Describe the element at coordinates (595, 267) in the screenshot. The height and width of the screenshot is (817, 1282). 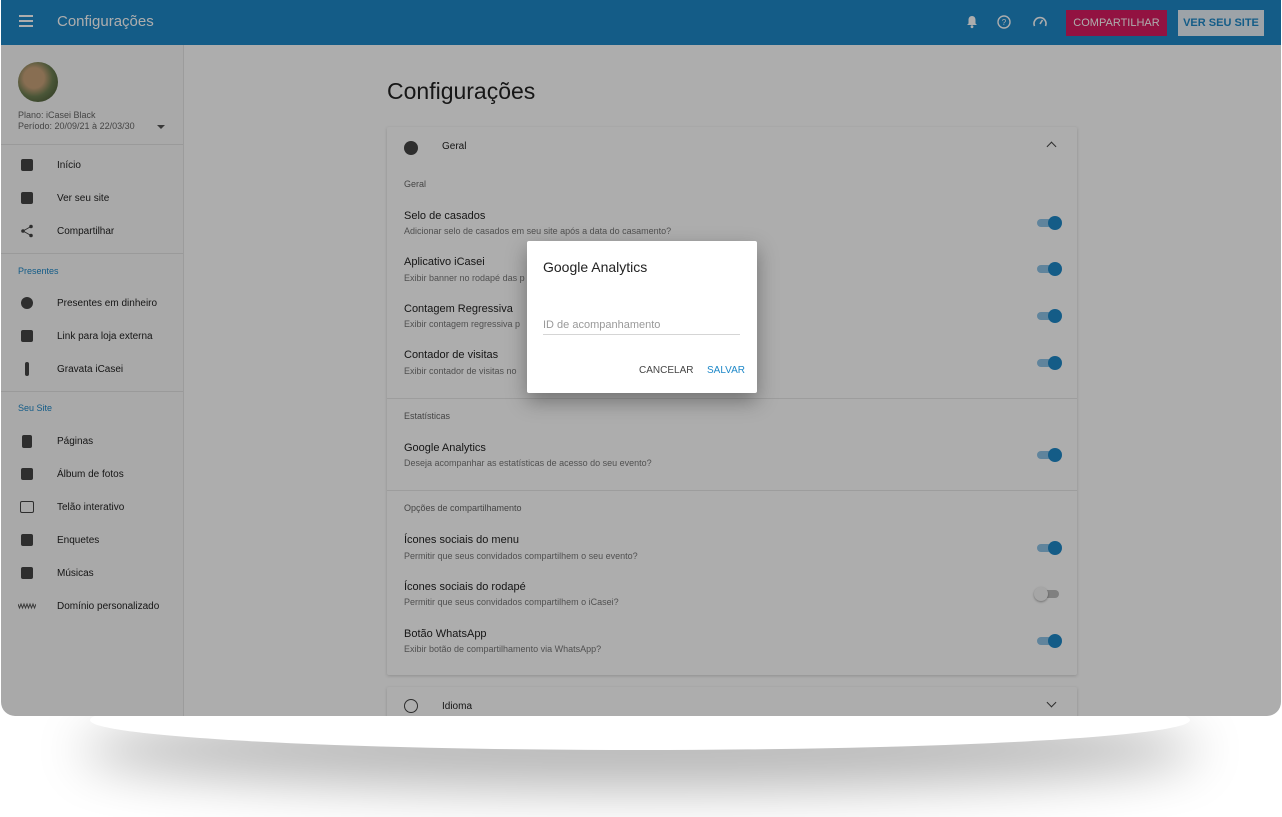
I see `dialog-title: Google Analytics` at that location.